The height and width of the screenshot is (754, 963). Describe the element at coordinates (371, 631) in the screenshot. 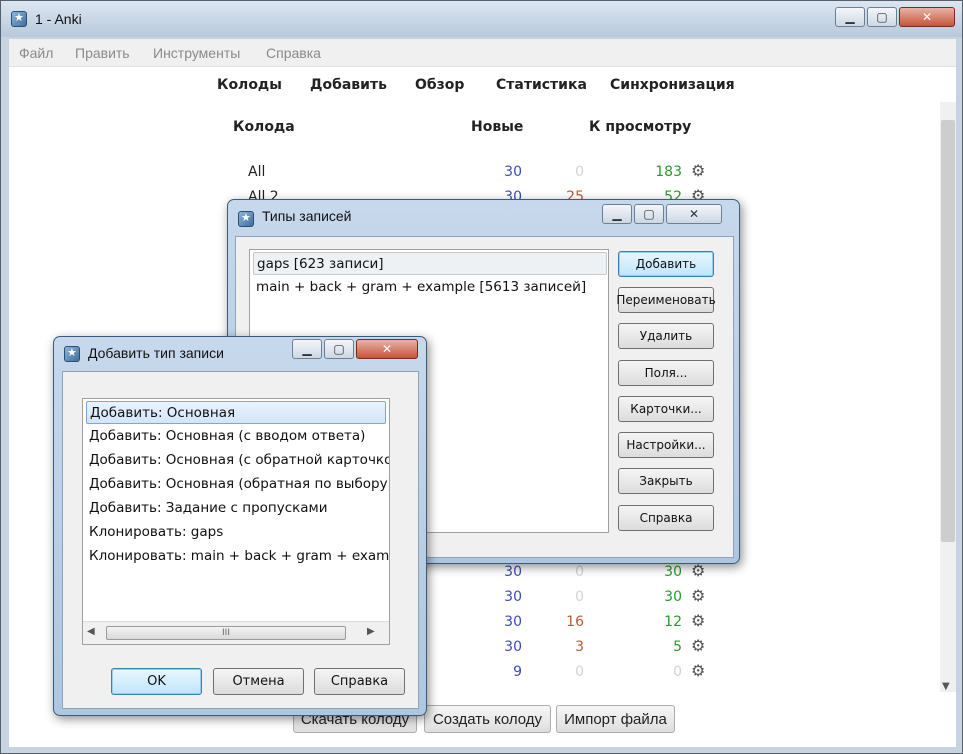

I see `scroll-right-arrow-icon: ▶` at that location.